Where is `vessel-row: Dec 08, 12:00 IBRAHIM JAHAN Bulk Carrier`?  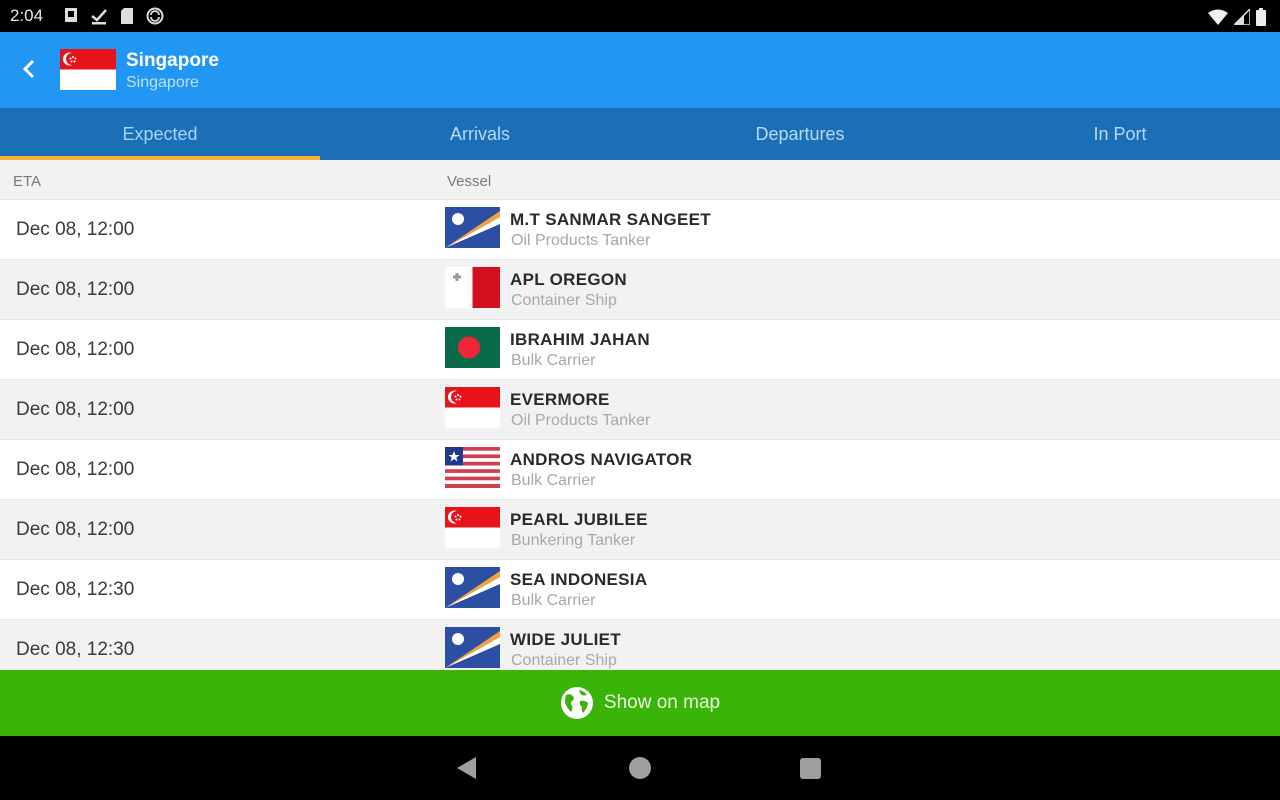 vessel-row: Dec 08, 12:00 IBRAHIM JAHAN Bulk Carrier is located at coordinates (640, 350).